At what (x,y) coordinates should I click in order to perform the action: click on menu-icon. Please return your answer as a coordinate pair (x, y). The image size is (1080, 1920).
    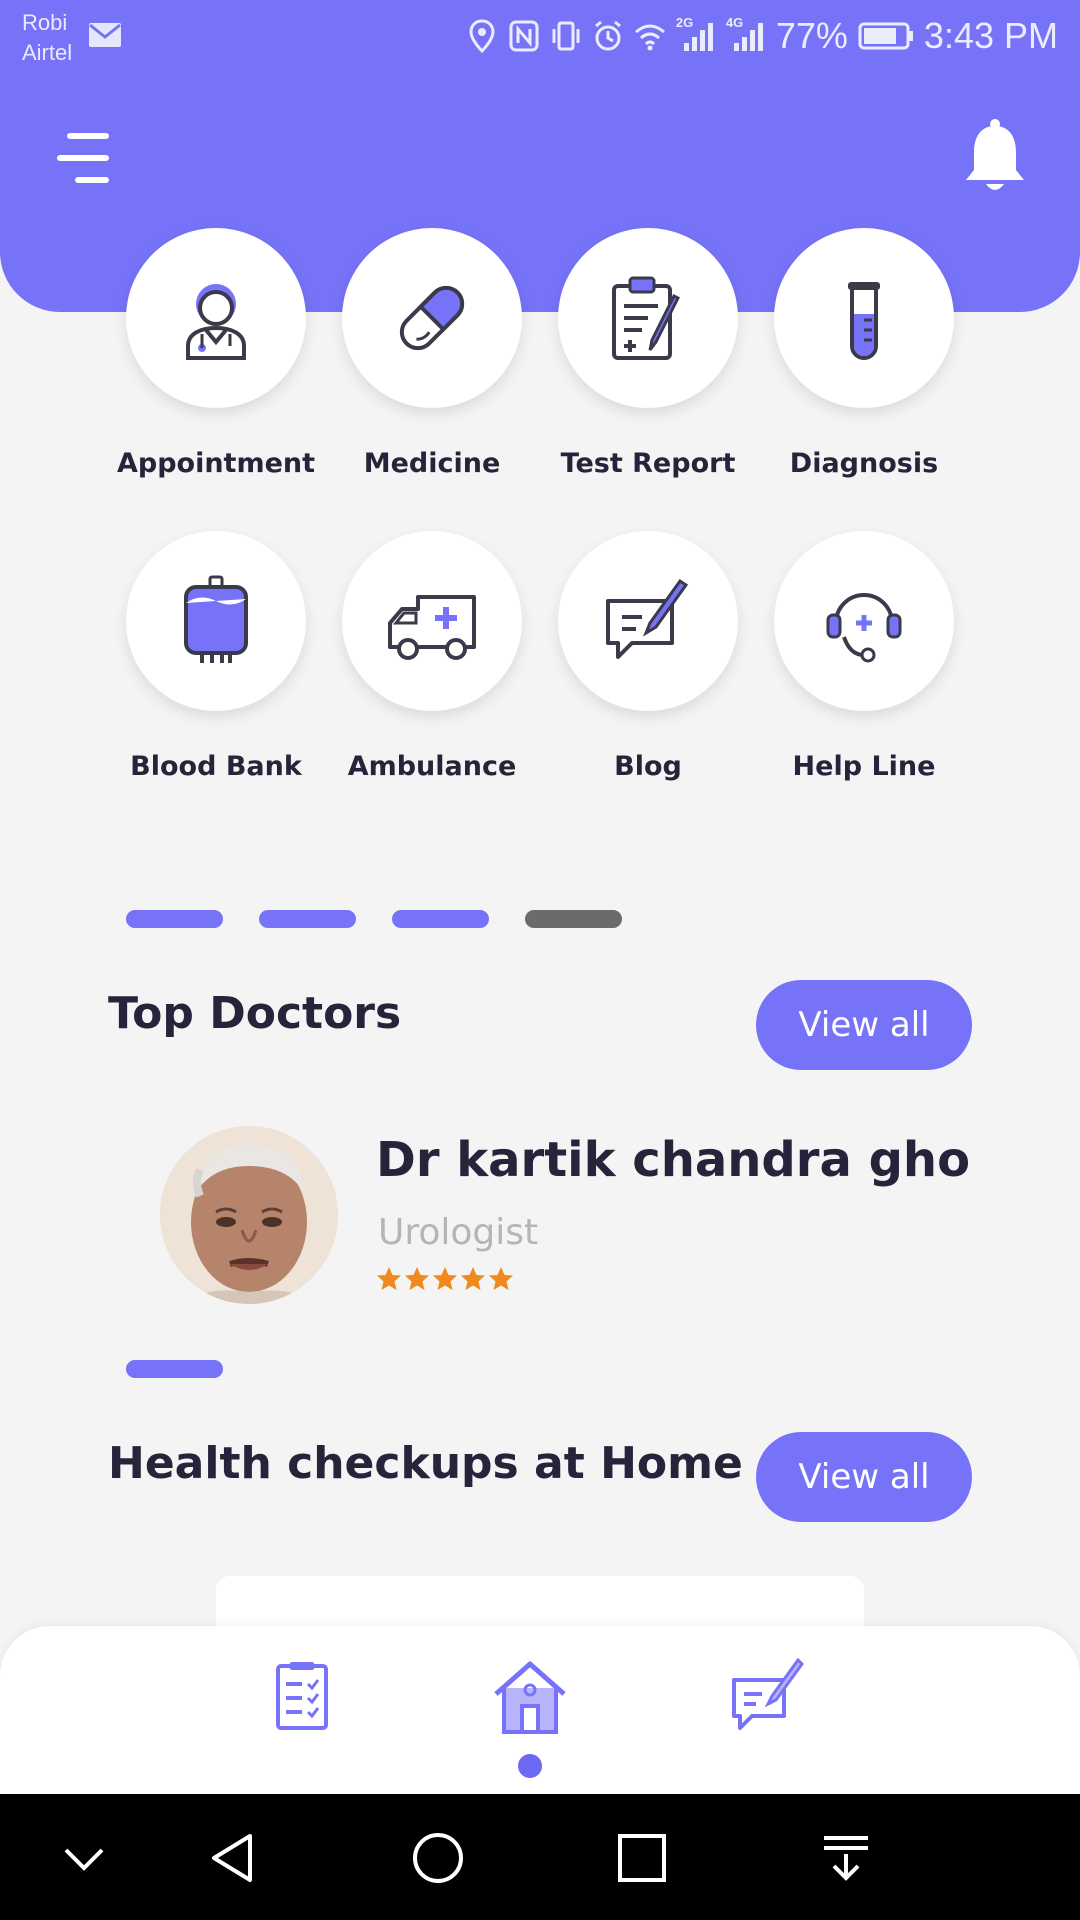
    Looking at the image, I should click on (86, 158).